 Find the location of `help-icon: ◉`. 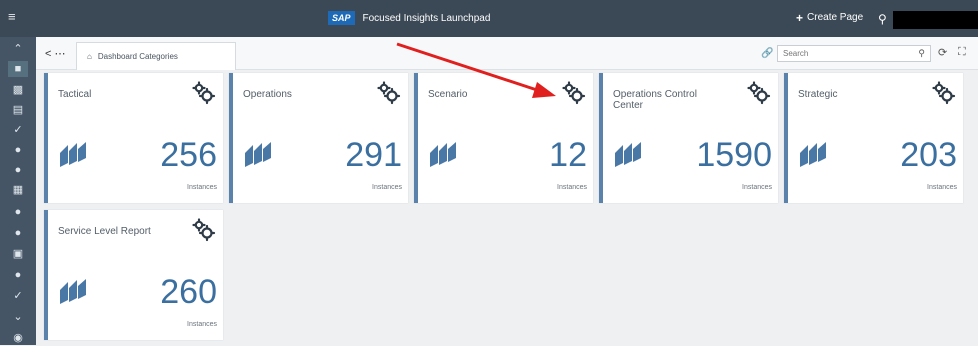

help-icon: ◉ is located at coordinates (18, 338).